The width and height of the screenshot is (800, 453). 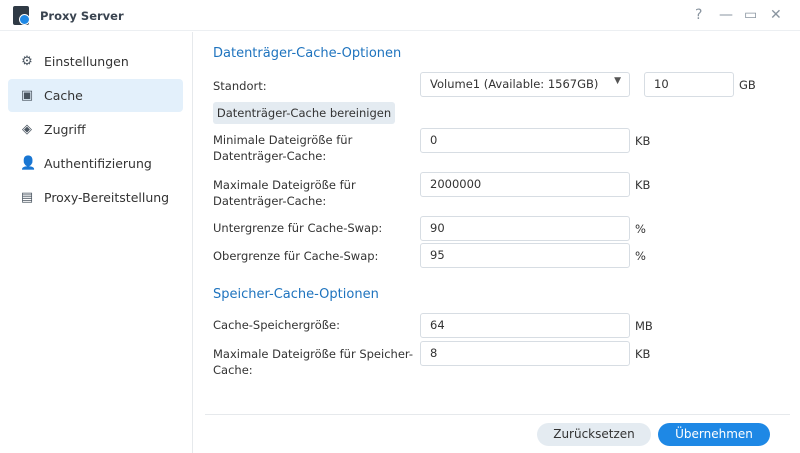 What do you see at coordinates (28, 163) in the screenshot?
I see `user-icon: 👤` at bounding box center [28, 163].